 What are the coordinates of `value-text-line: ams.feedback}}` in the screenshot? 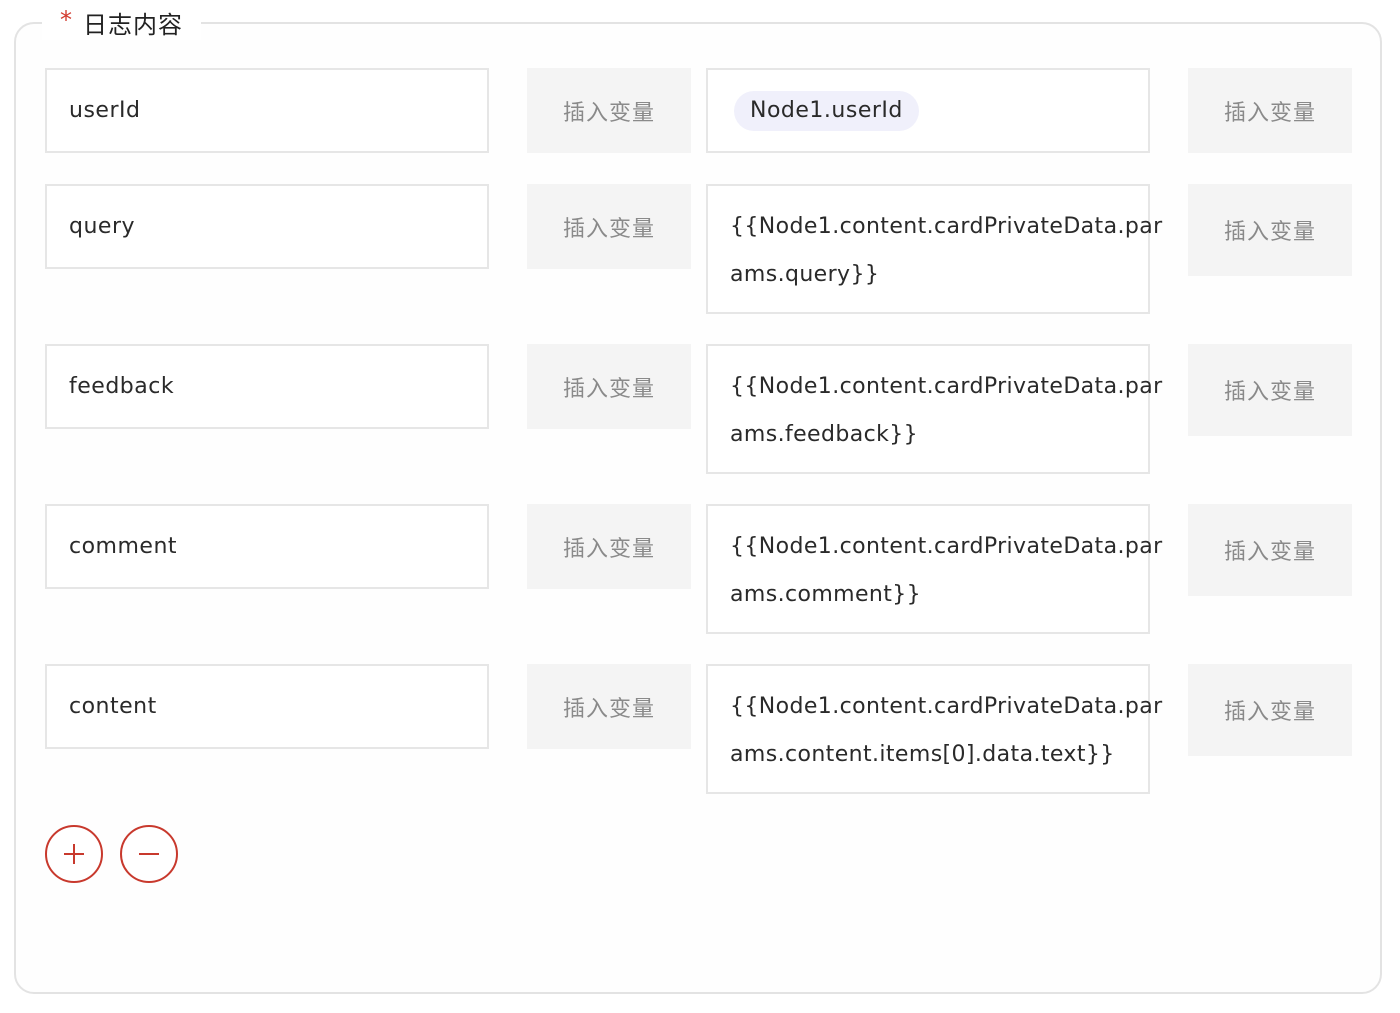 It's located at (824, 434).